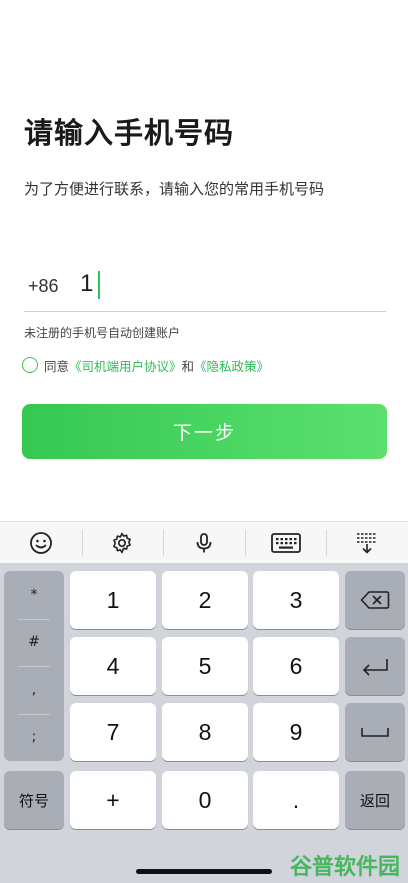  Describe the element at coordinates (34, 595) in the screenshot. I see `symbol-key-asterisk: *` at that location.